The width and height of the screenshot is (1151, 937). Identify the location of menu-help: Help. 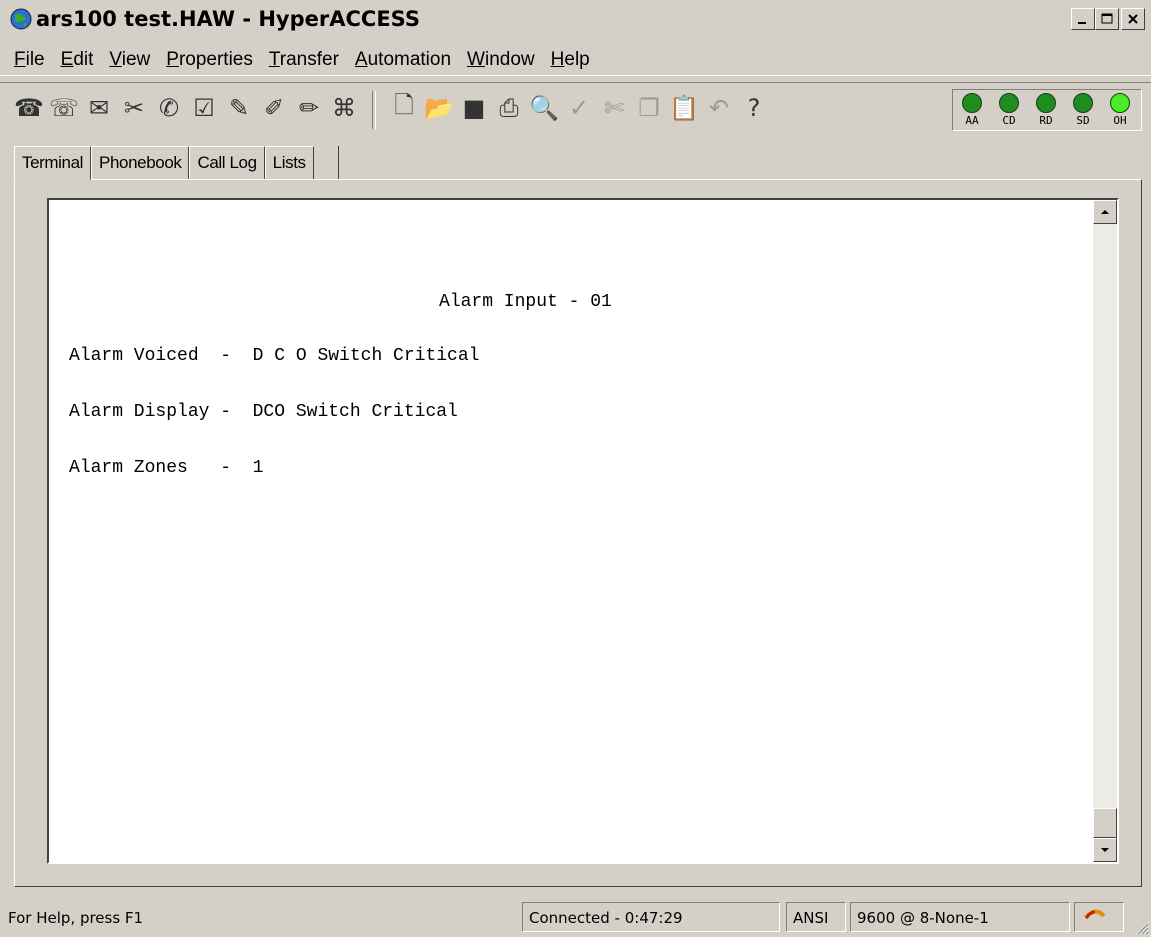
(570, 60).